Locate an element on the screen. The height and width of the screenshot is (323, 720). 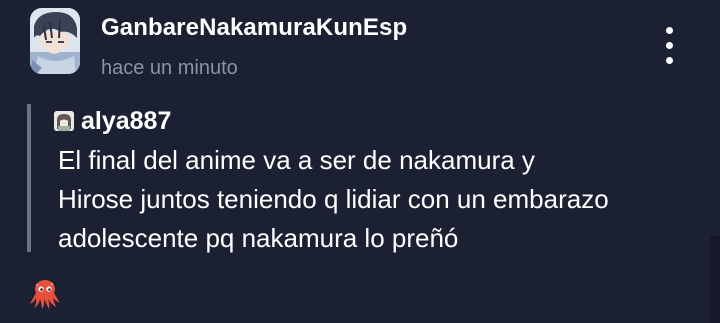
quoted-text-line: adolescente pq nakamura lo preñó is located at coordinates (258, 238).